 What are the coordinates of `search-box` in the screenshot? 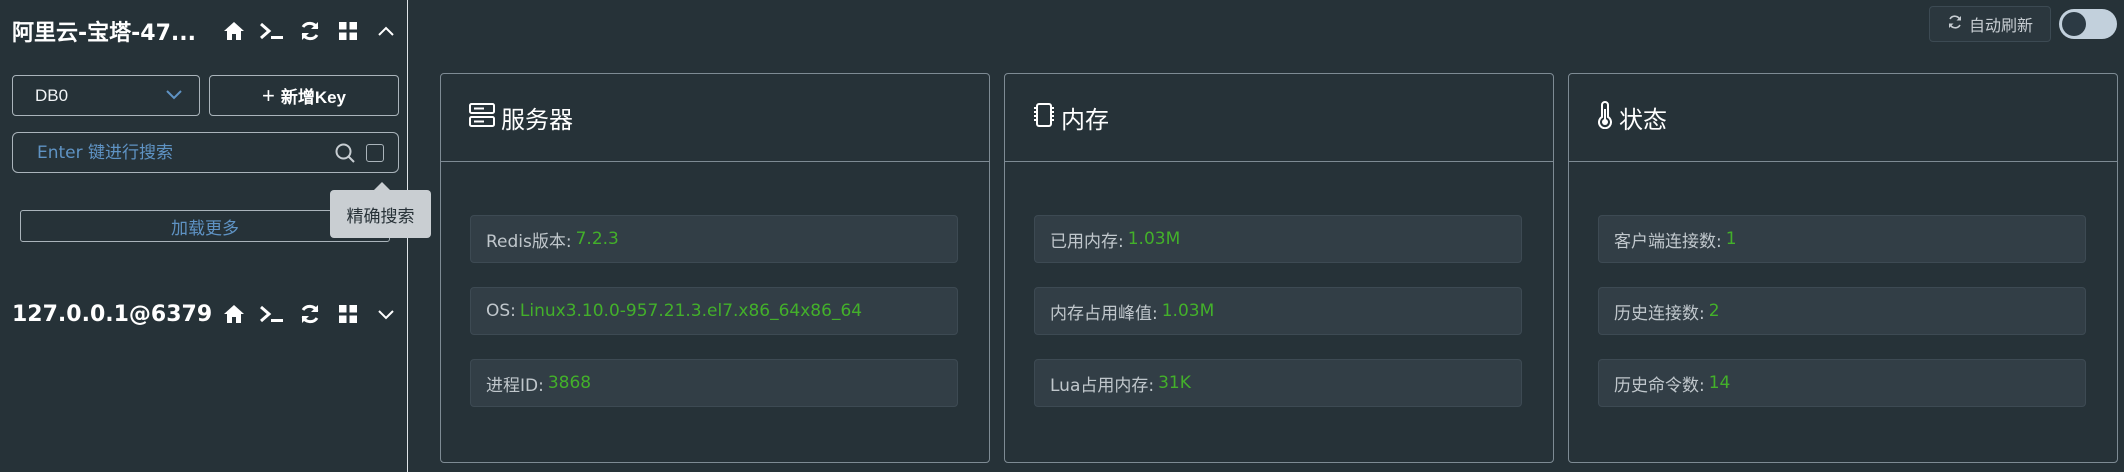 It's located at (205, 152).